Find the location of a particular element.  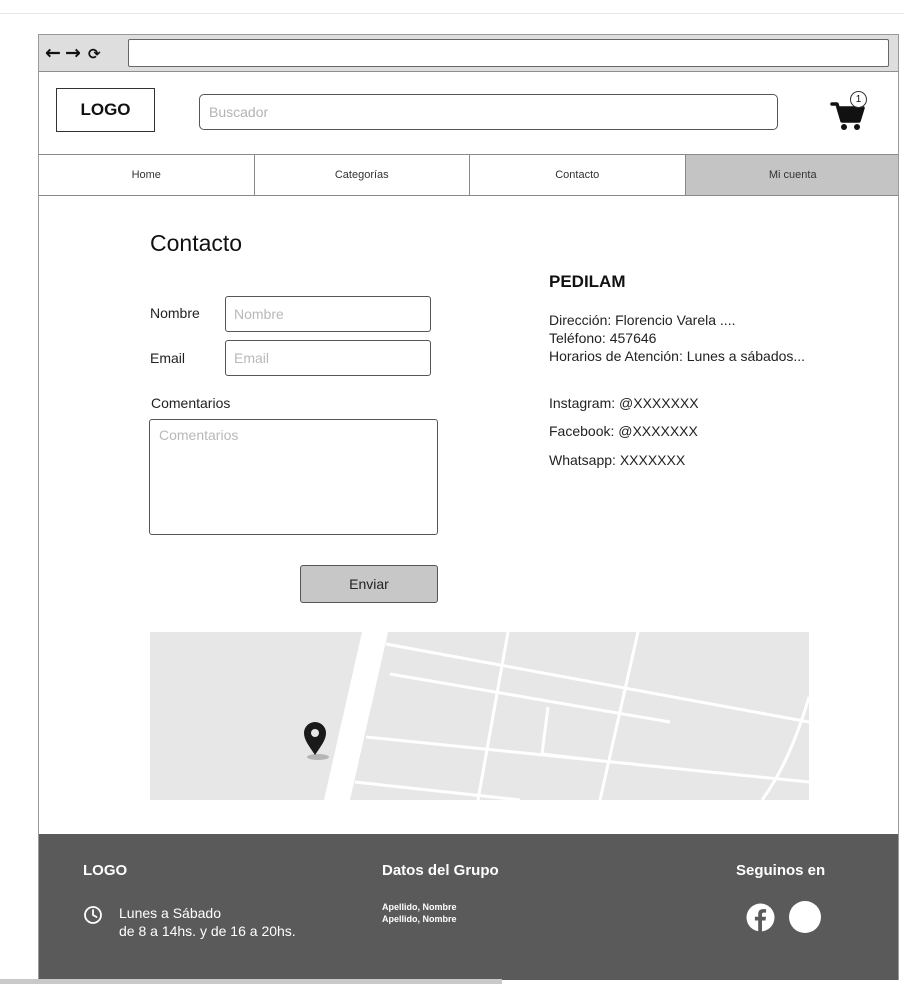

info-whatsapp: Whatsapp: XXXXXXX is located at coordinates (617, 460).